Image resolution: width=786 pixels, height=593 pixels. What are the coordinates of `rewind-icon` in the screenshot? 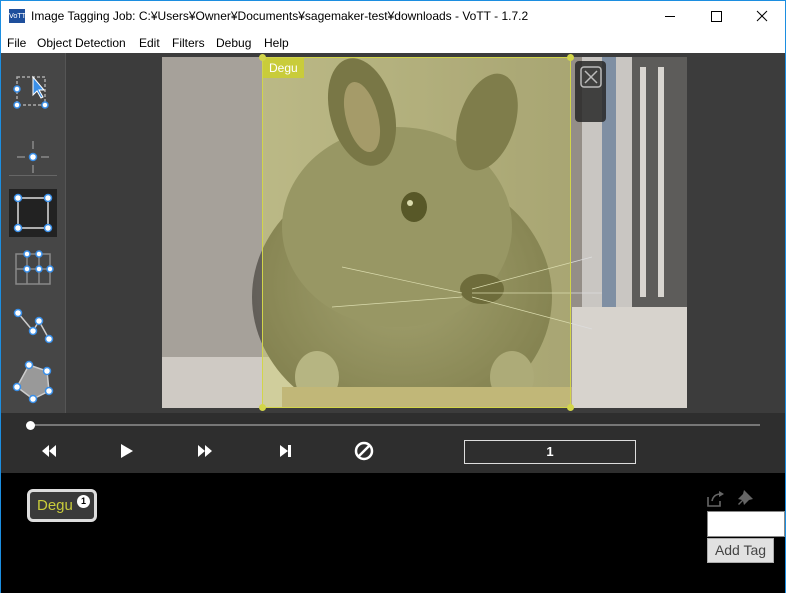 It's located at (49, 451).